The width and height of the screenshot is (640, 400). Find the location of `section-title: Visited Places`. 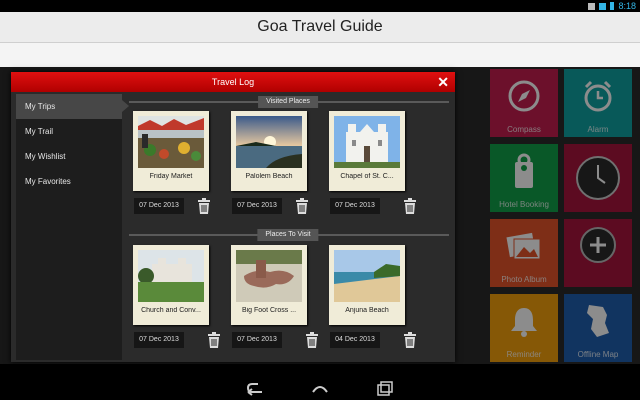

section-title: Visited Places is located at coordinates (288, 102).